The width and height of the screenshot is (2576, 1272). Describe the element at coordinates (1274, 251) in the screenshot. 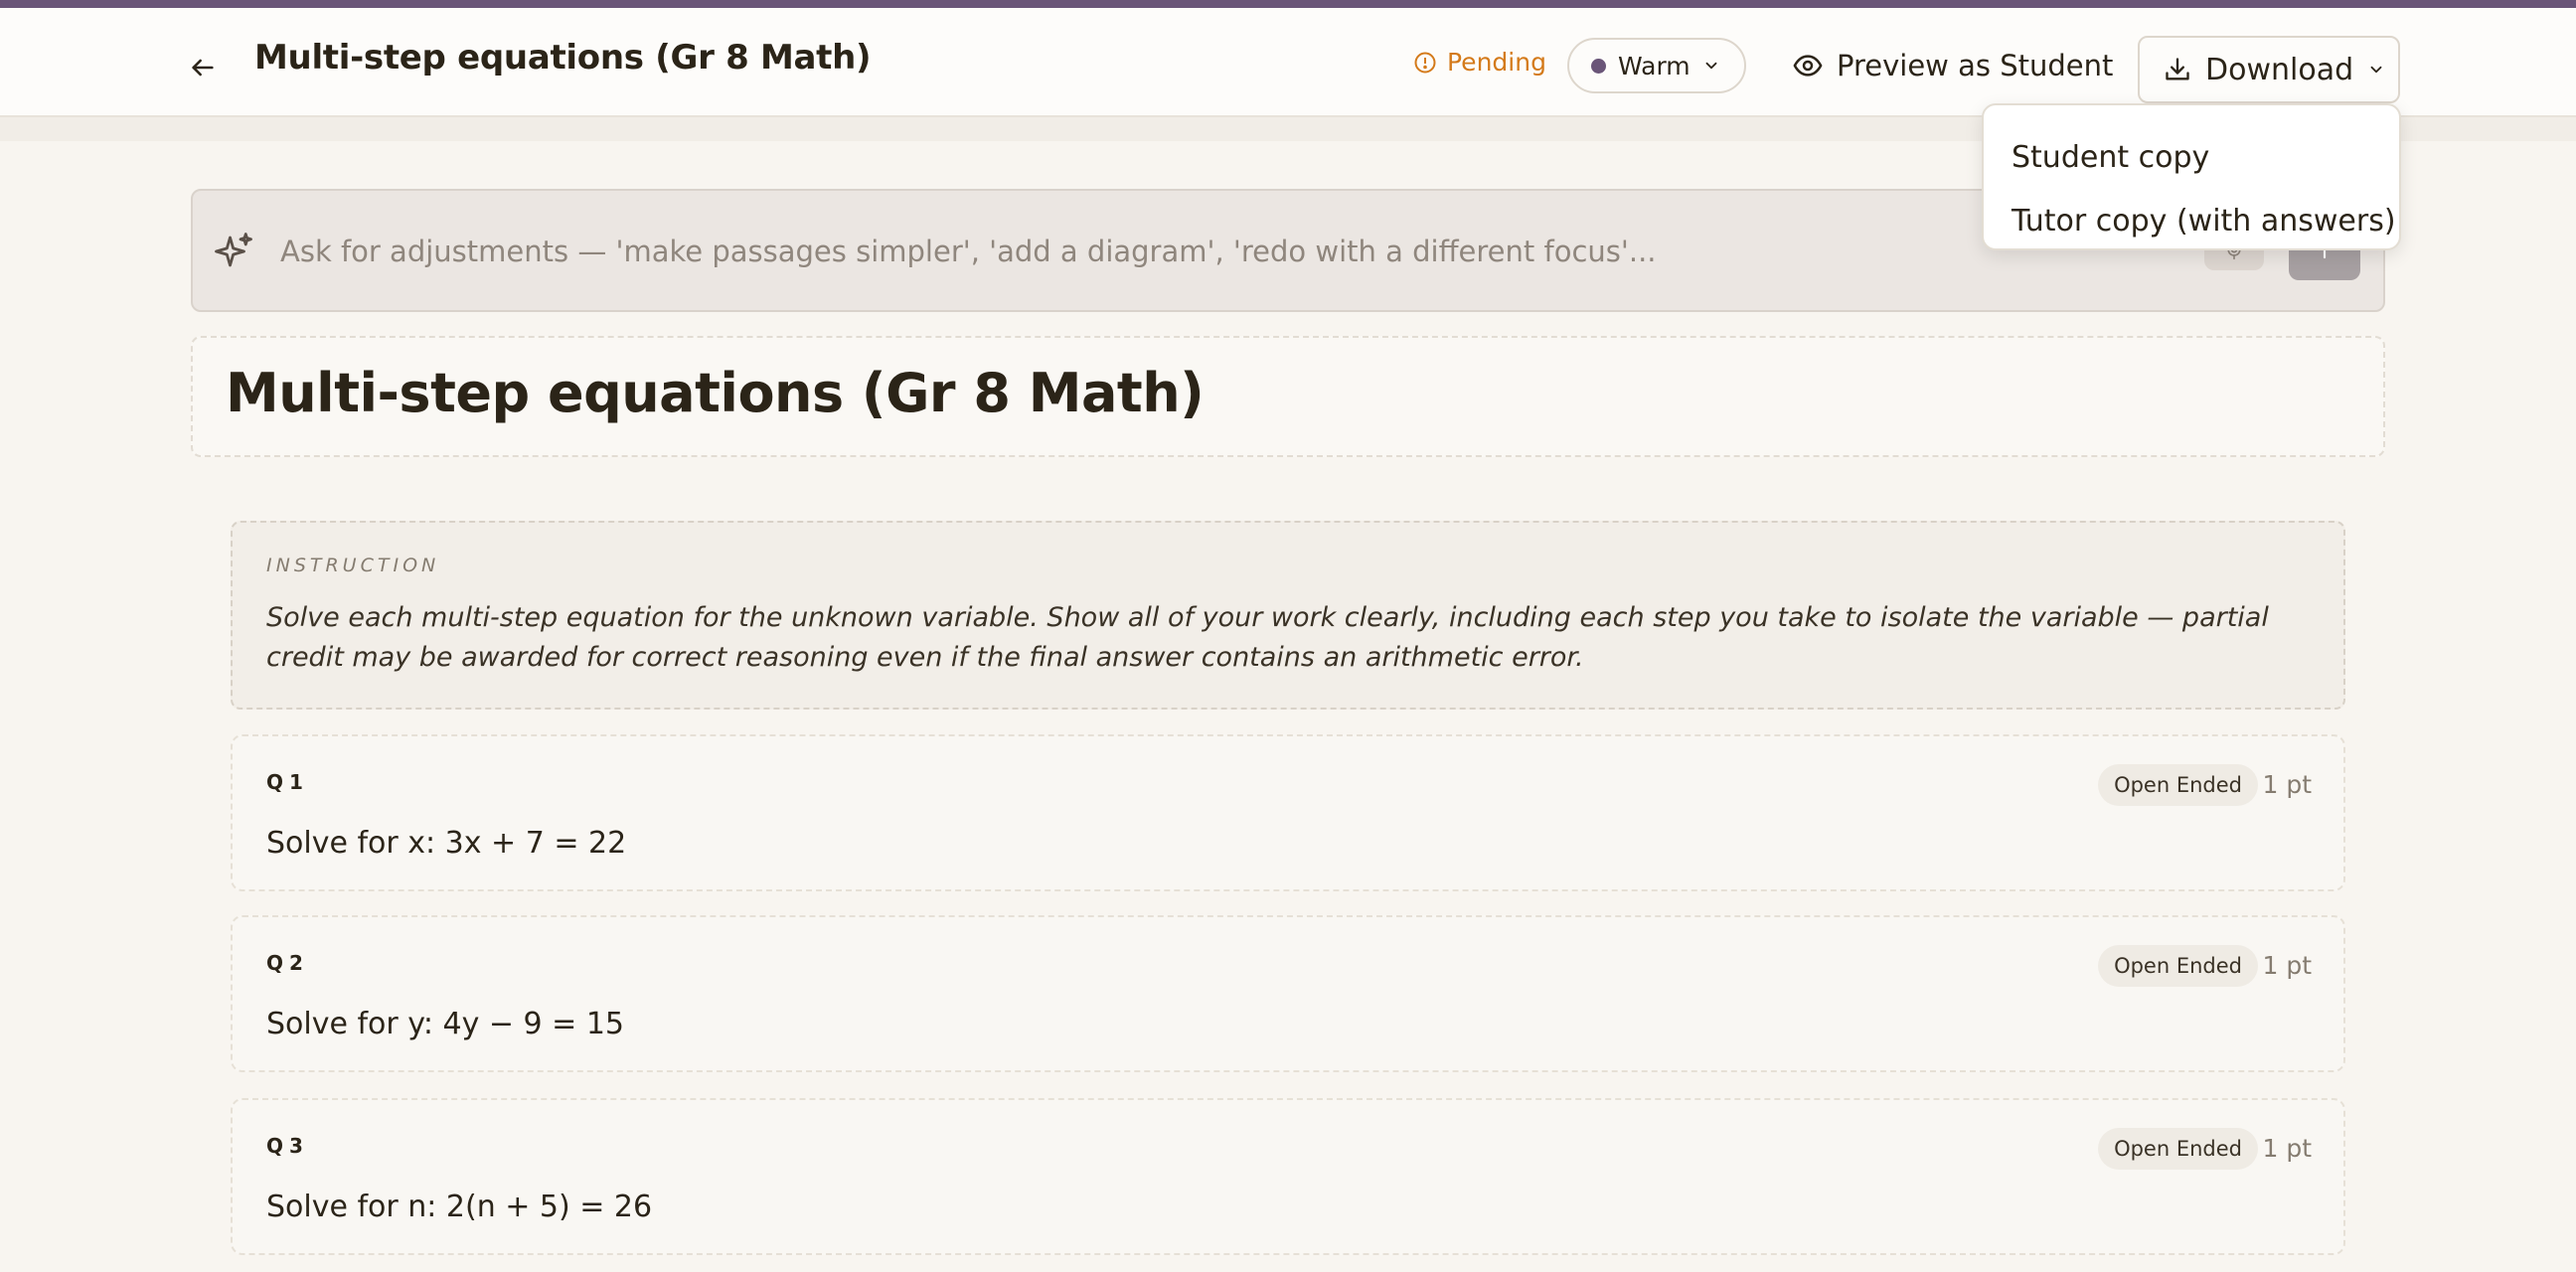

I see `adjustment-input` at that location.